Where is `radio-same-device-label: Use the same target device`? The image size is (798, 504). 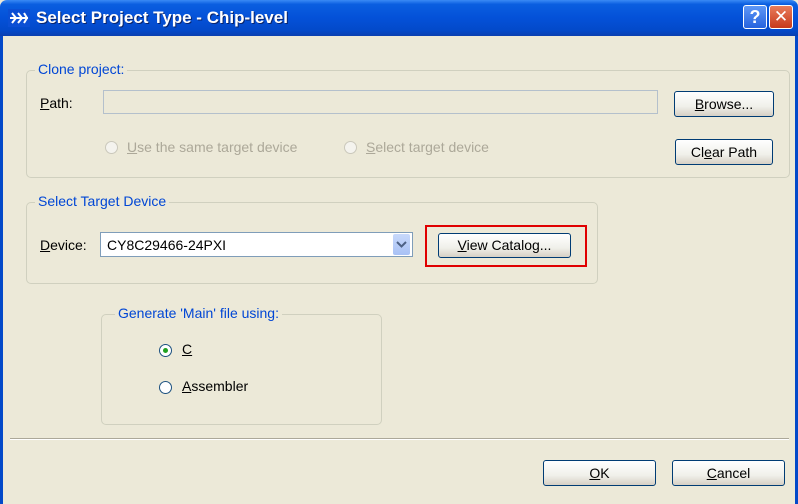 radio-same-device-label: Use the same target device is located at coordinates (212, 147).